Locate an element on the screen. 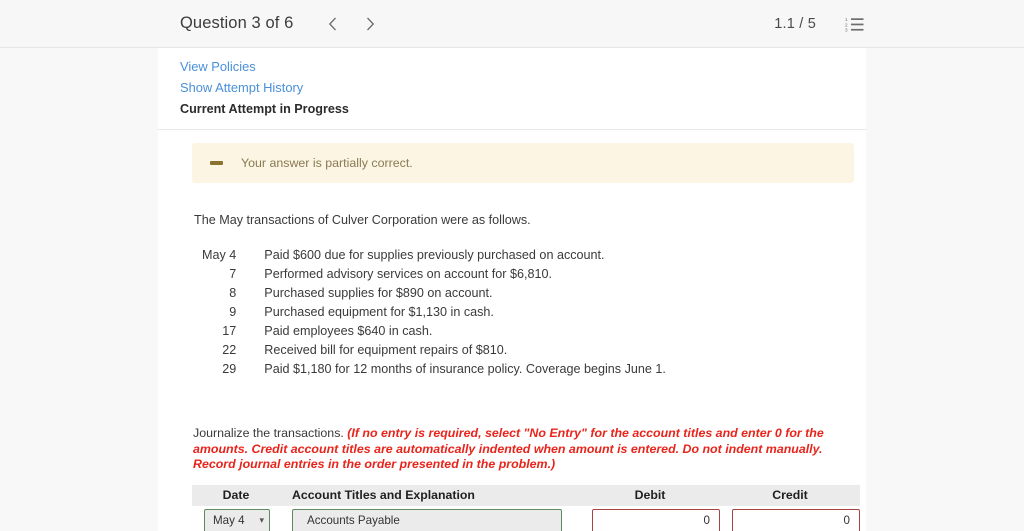 This screenshot has width=1024, height=531. transaction-date: 22 is located at coordinates (229, 350).